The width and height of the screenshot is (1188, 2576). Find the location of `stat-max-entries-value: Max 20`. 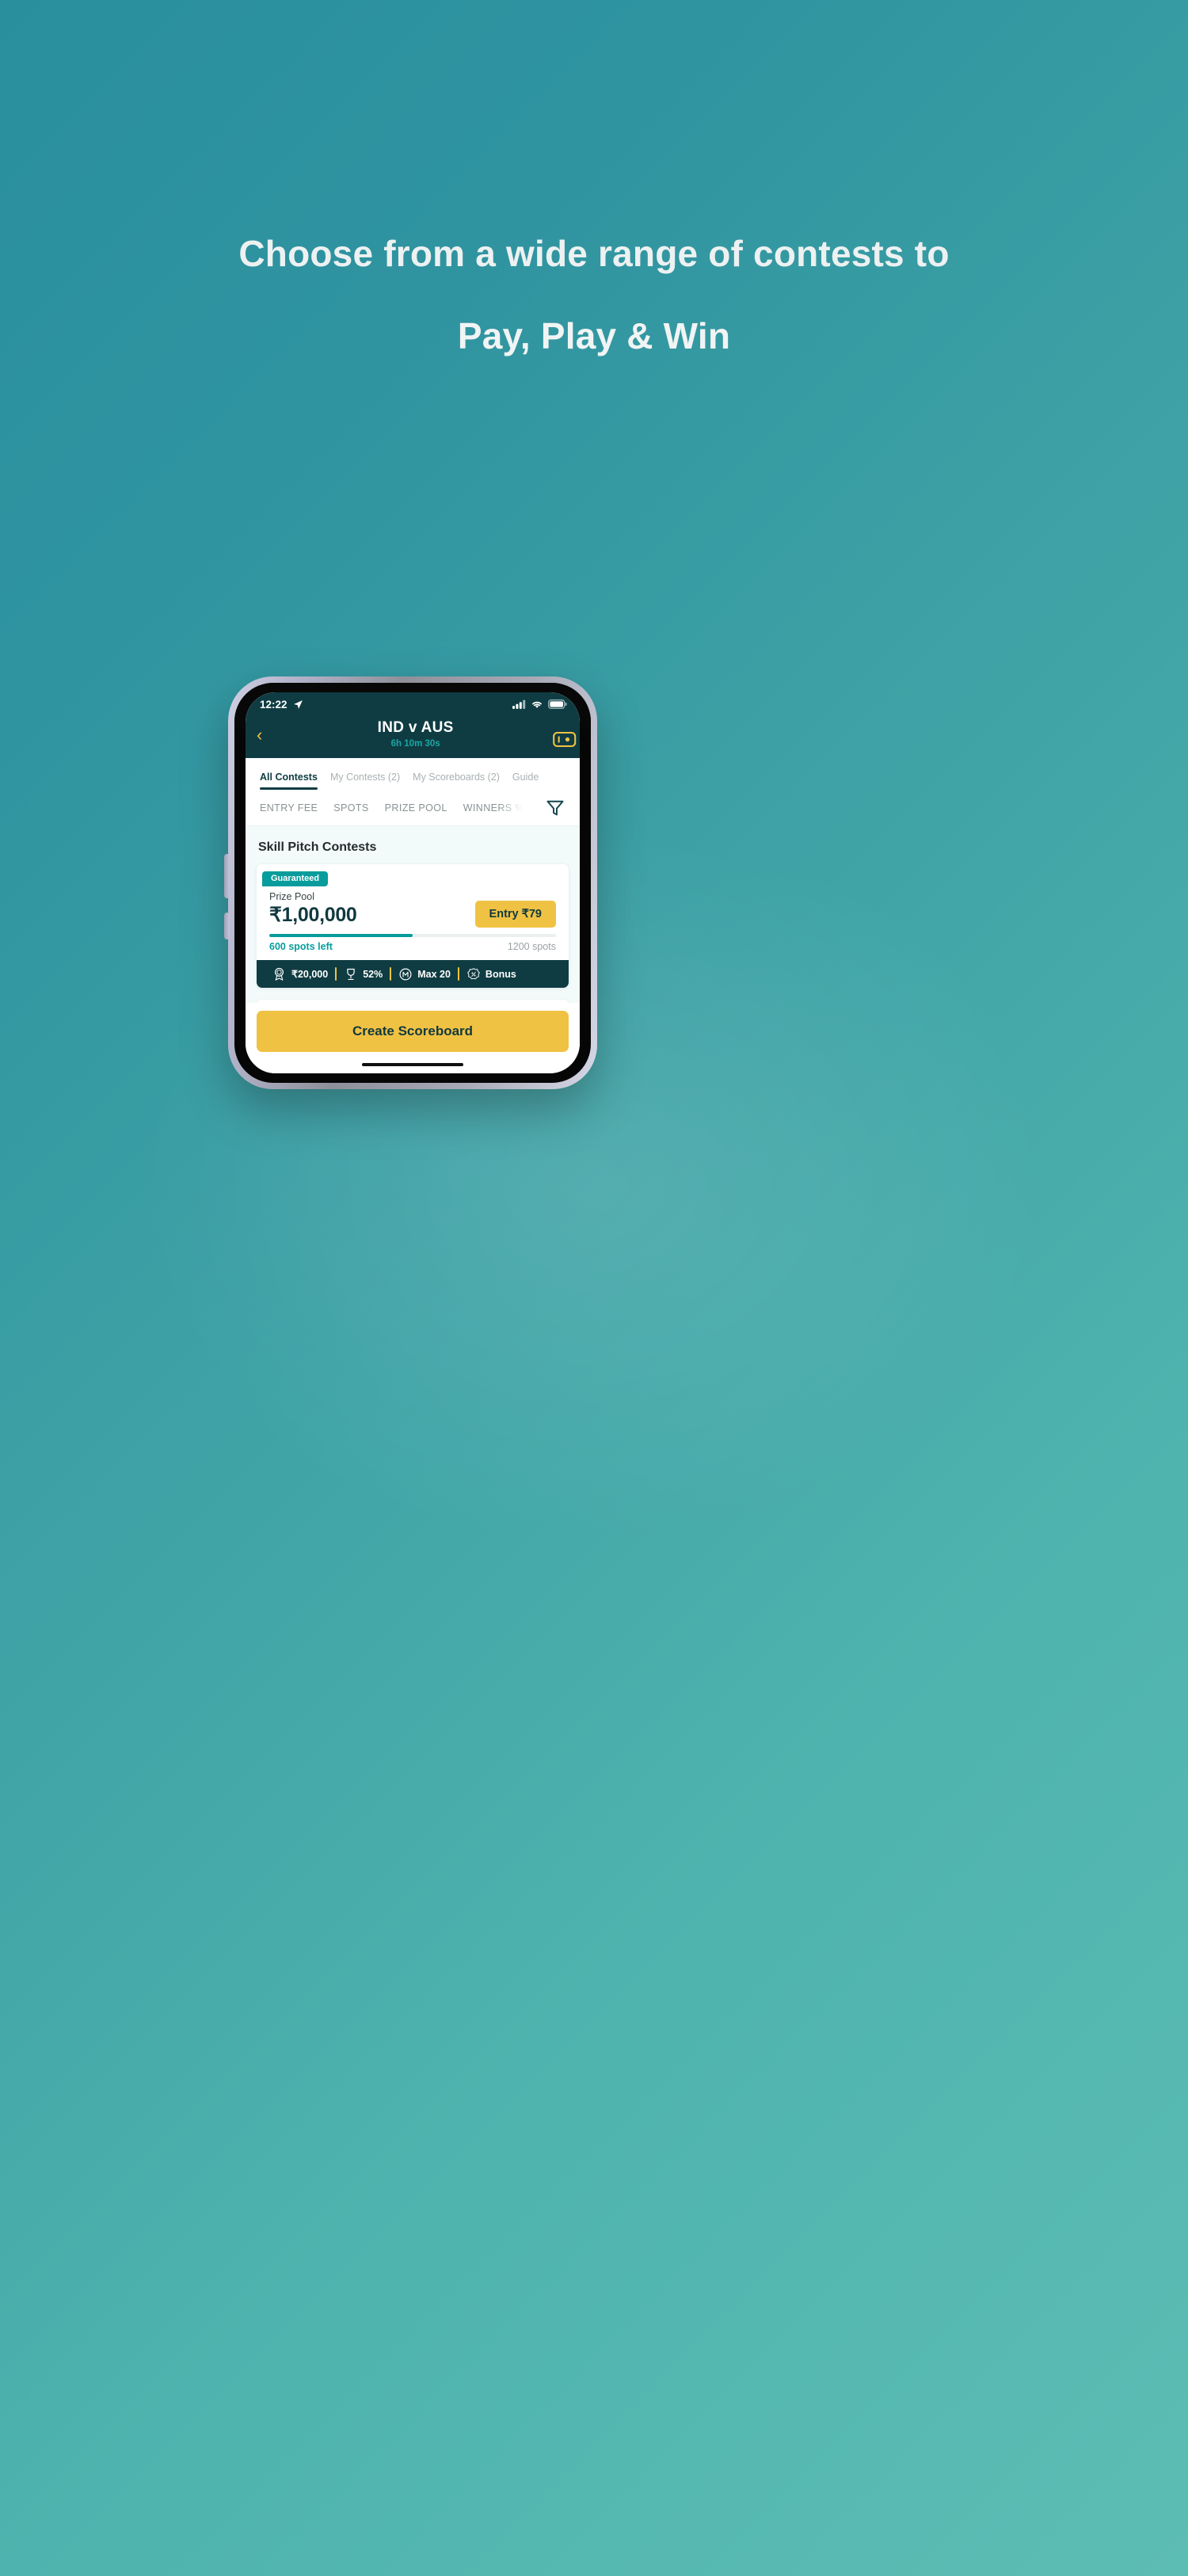

stat-max-entries-value: Max 20 is located at coordinates (434, 974).